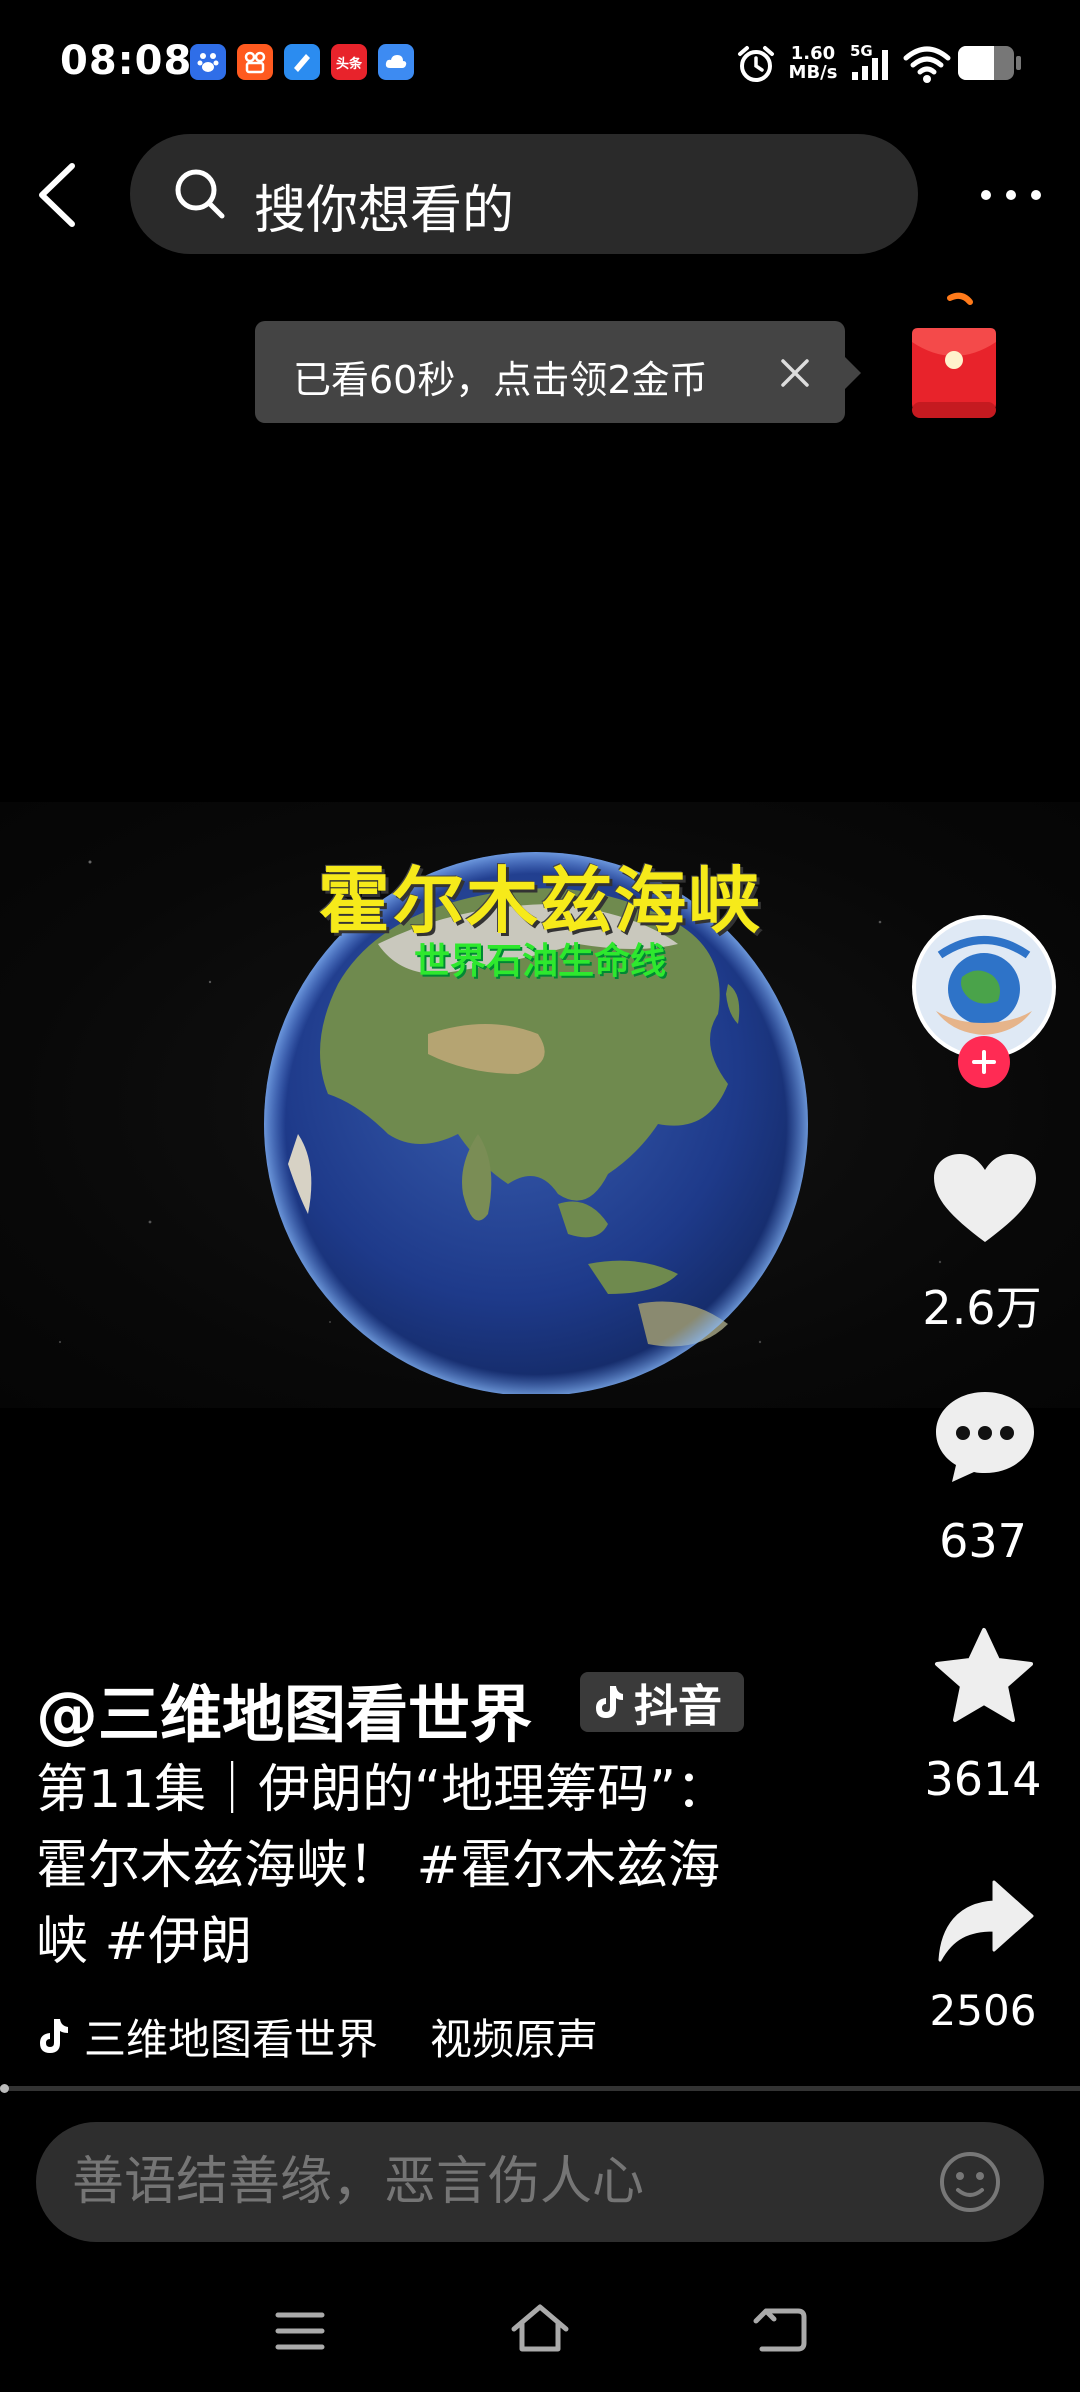 The width and height of the screenshot is (1080, 2392). Describe the element at coordinates (472, 2182) in the screenshot. I see `comment-input` at that location.